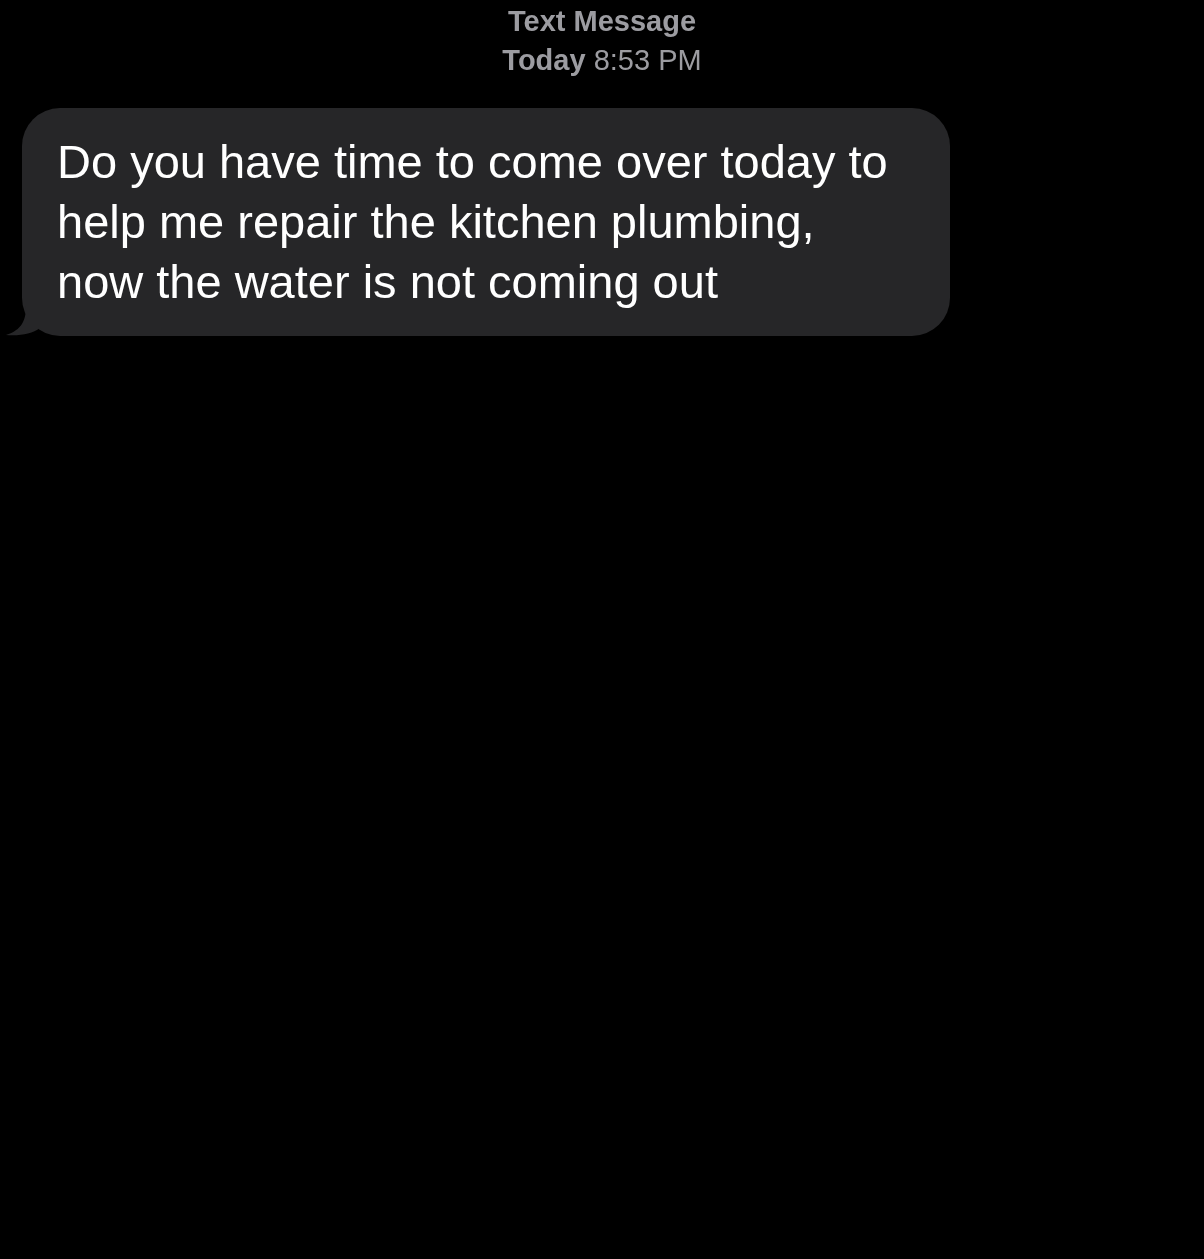  I want to click on service-label: Text Message, so click(601, 21).